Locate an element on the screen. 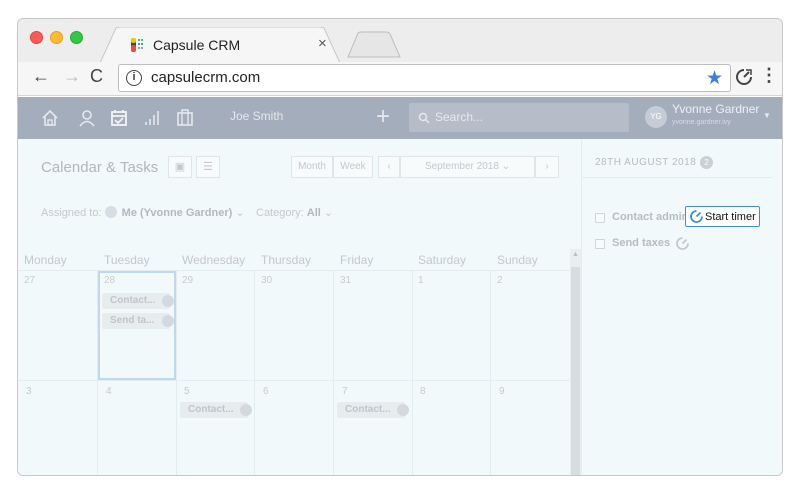 The image size is (800, 493). week-view-button: Week is located at coordinates (353, 167).